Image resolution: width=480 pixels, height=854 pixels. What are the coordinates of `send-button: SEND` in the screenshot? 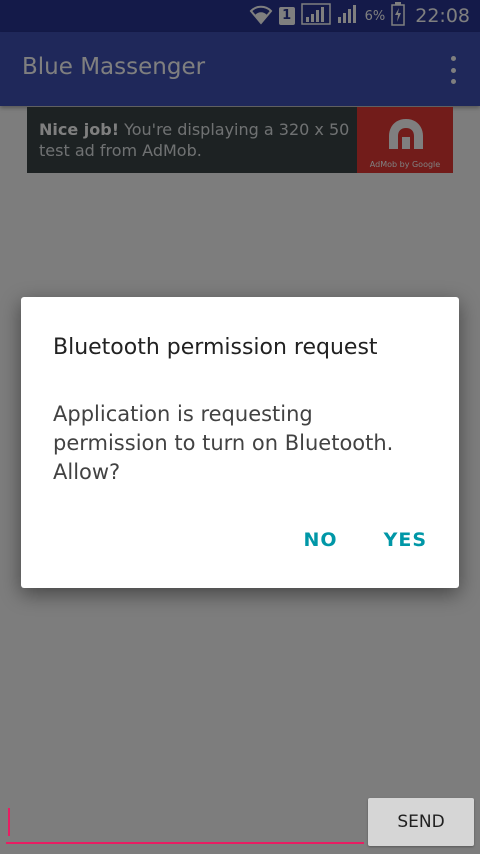 It's located at (421, 822).